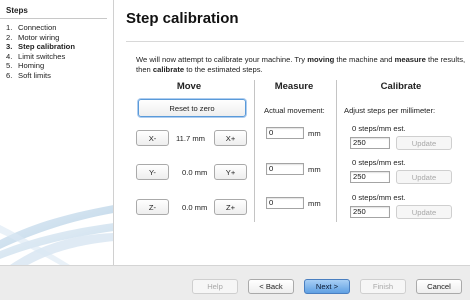 The image size is (470, 300). What do you see at coordinates (370, 143) in the screenshot?
I see `x-steps-input: 250` at bounding box center [370, 143].